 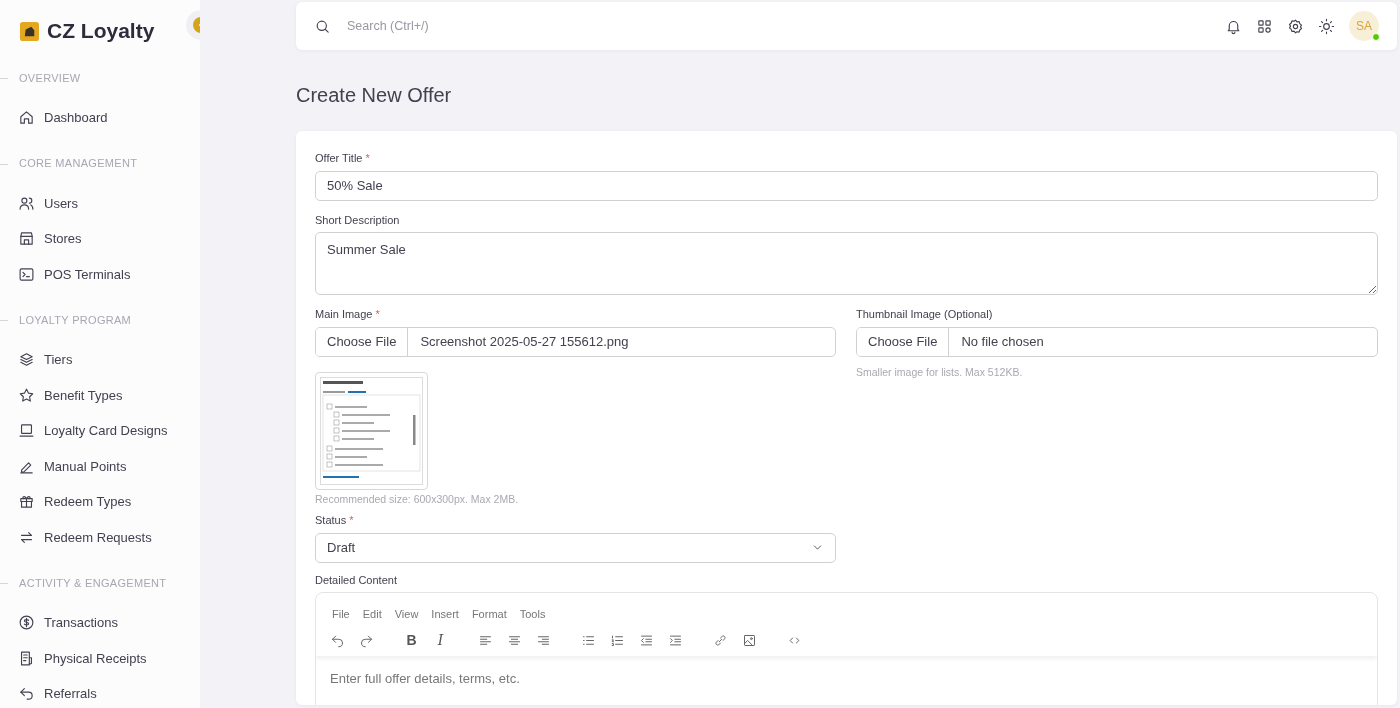 I want to click on menu-item: Insert, so click(x=445, y=614).